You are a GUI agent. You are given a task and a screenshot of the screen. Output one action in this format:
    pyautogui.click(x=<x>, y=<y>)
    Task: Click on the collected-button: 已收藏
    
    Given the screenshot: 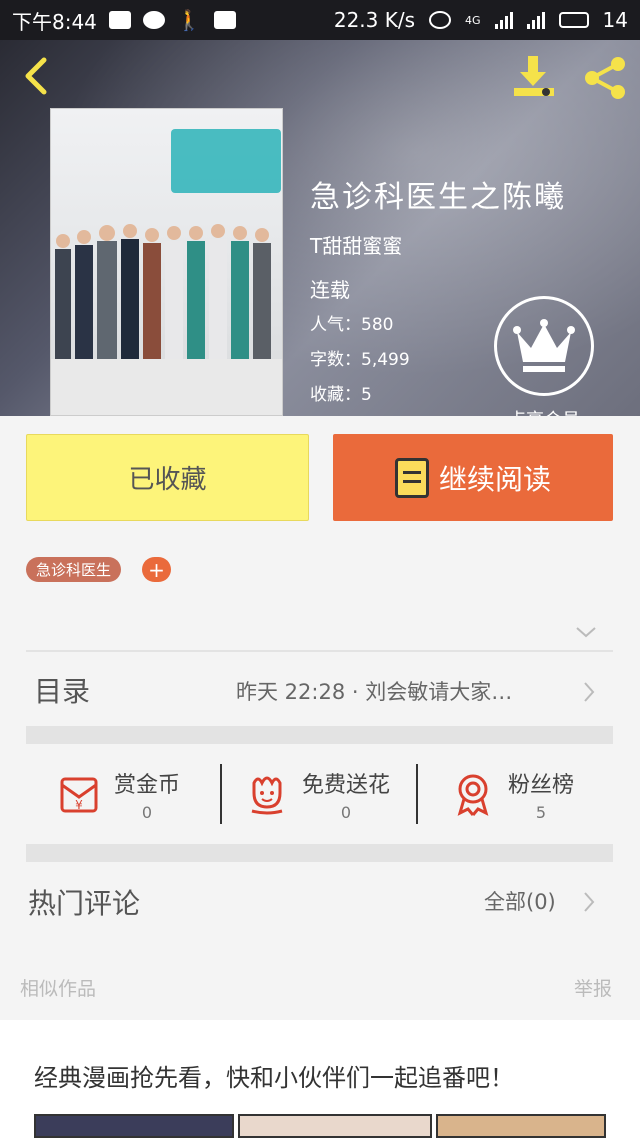 What is the action you would take?
    pyautogui.click(x=167, y=477)
    